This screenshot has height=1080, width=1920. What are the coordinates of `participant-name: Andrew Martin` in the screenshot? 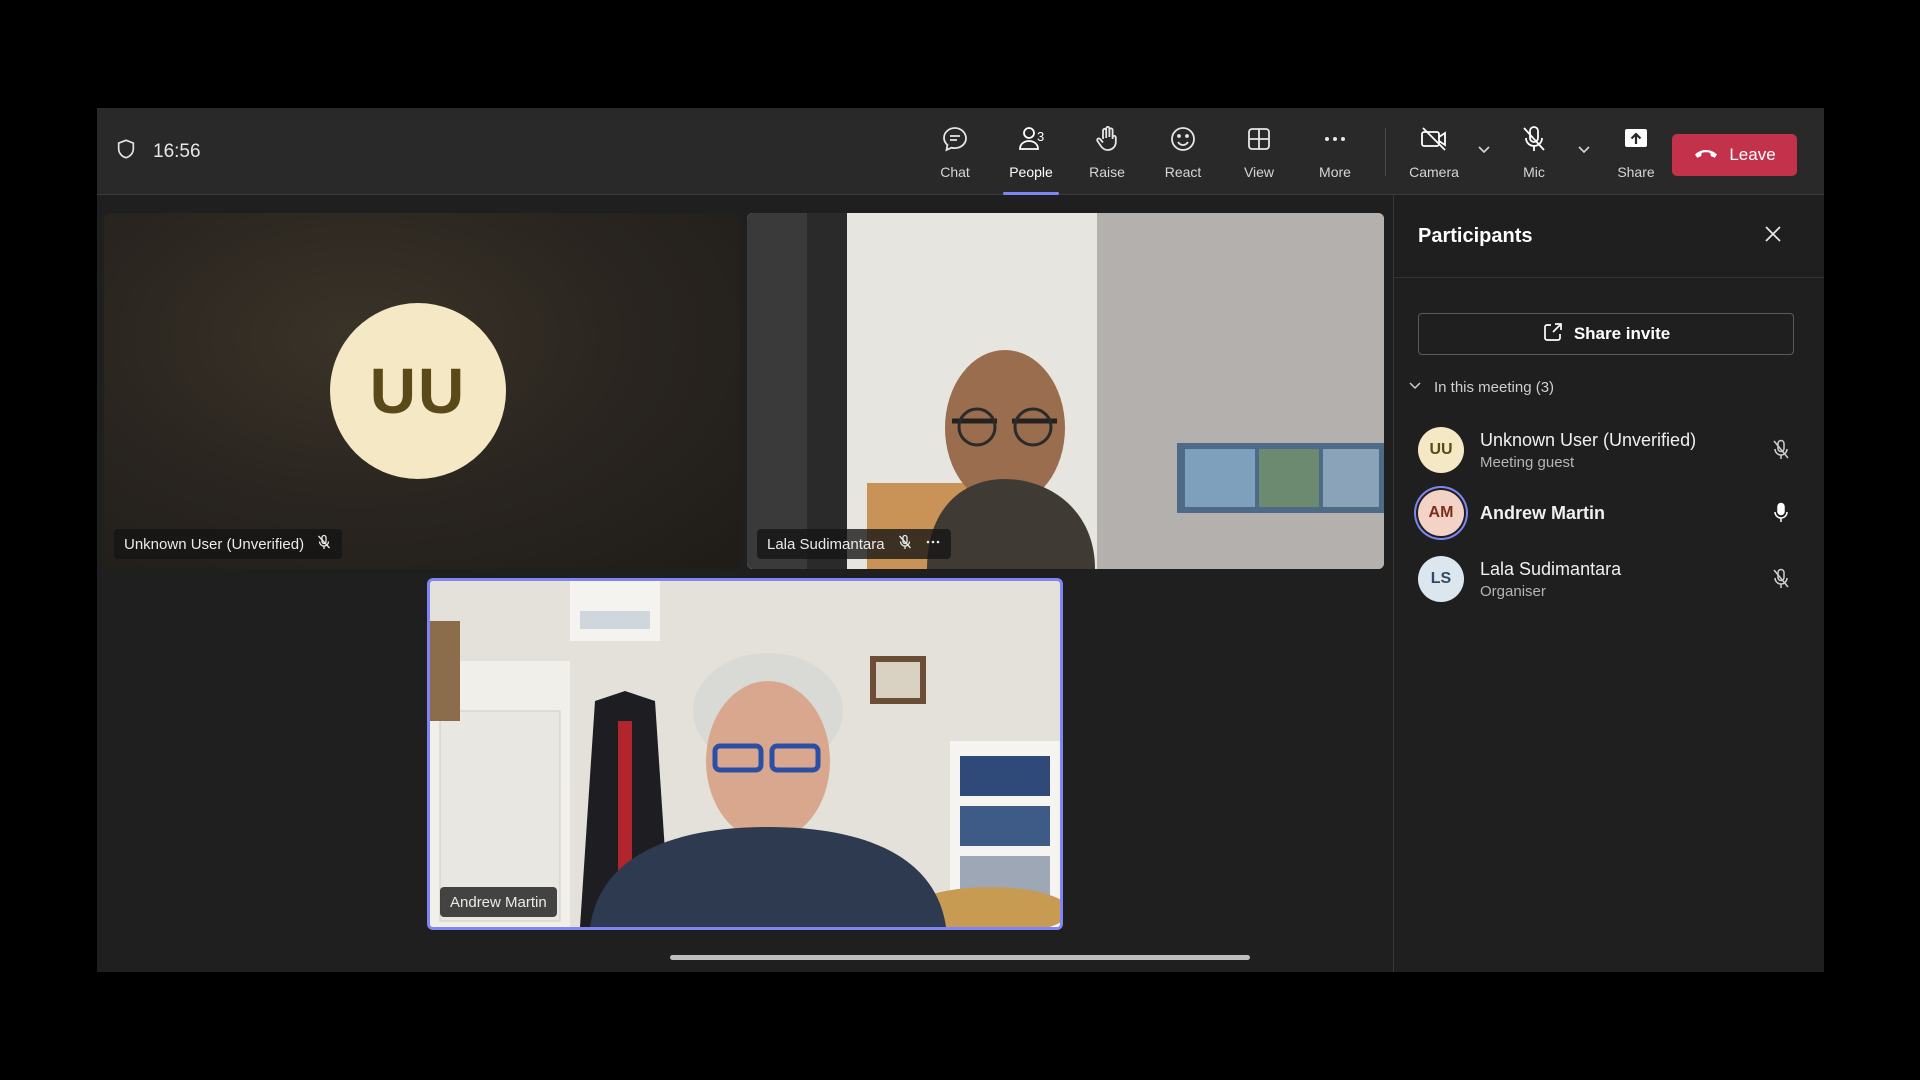 It's located at (1543, 512).